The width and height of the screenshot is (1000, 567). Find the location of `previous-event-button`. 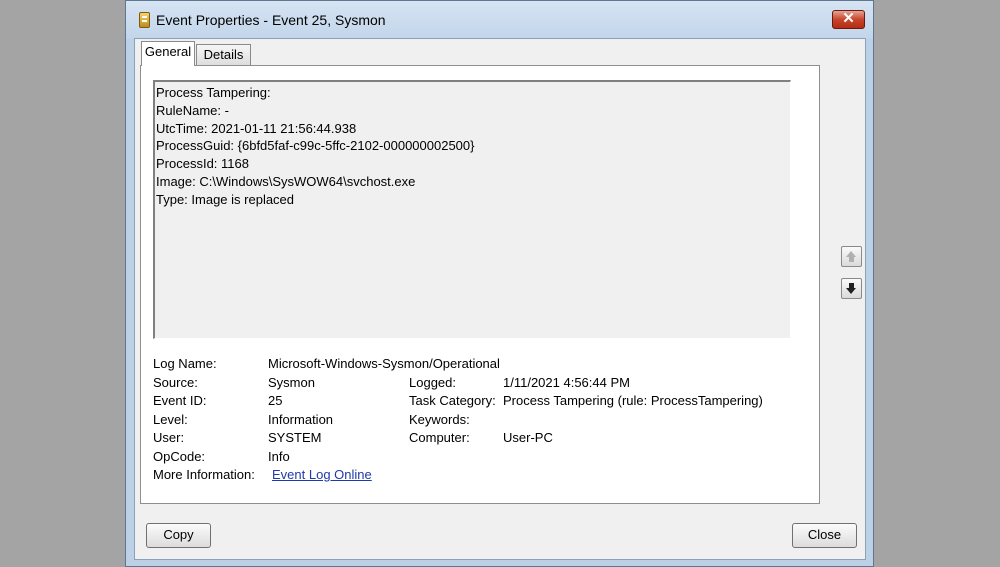

previous-event-button is located at coordinates (851, 256).